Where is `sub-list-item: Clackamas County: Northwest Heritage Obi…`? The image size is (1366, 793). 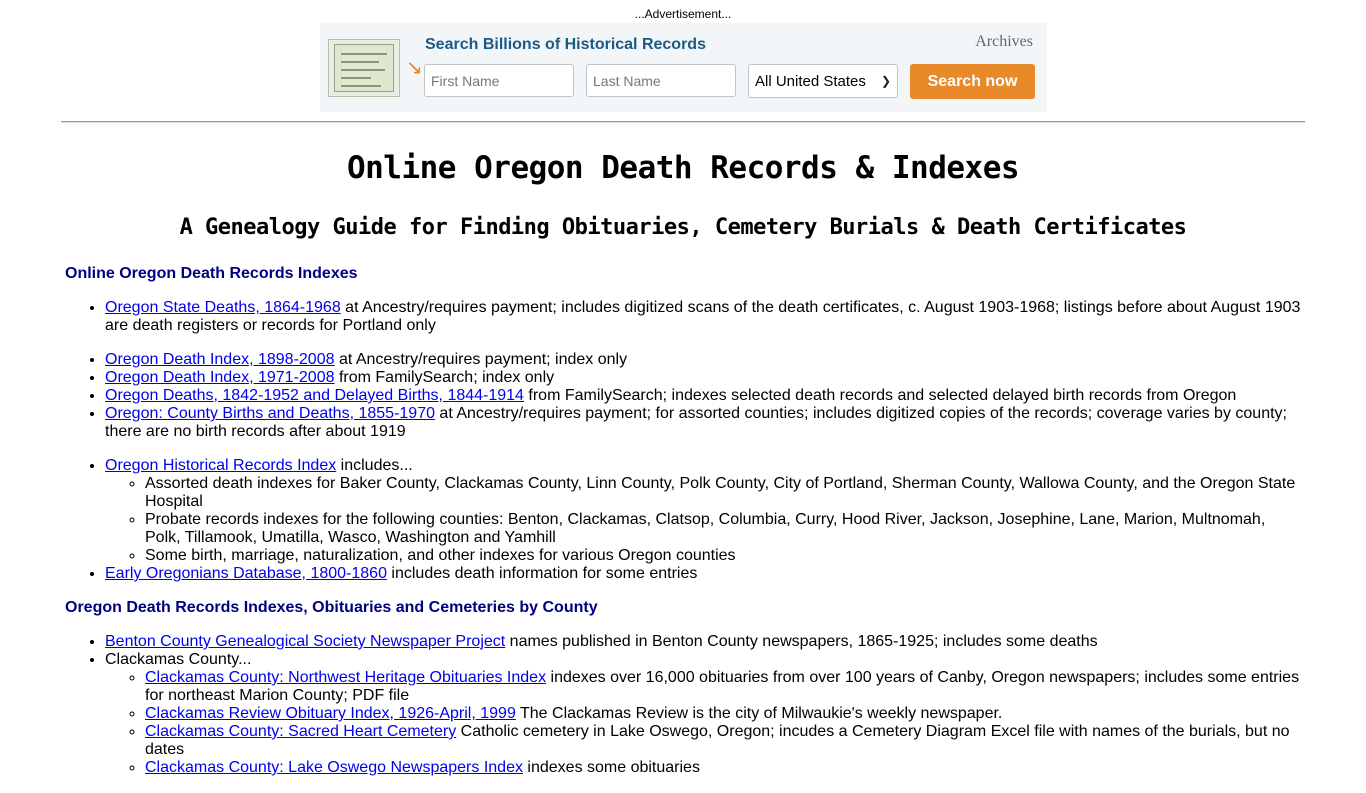 sub-list-item: Clackamas County: Northwest Heritage Obi… is located at coordinates (725, 687).